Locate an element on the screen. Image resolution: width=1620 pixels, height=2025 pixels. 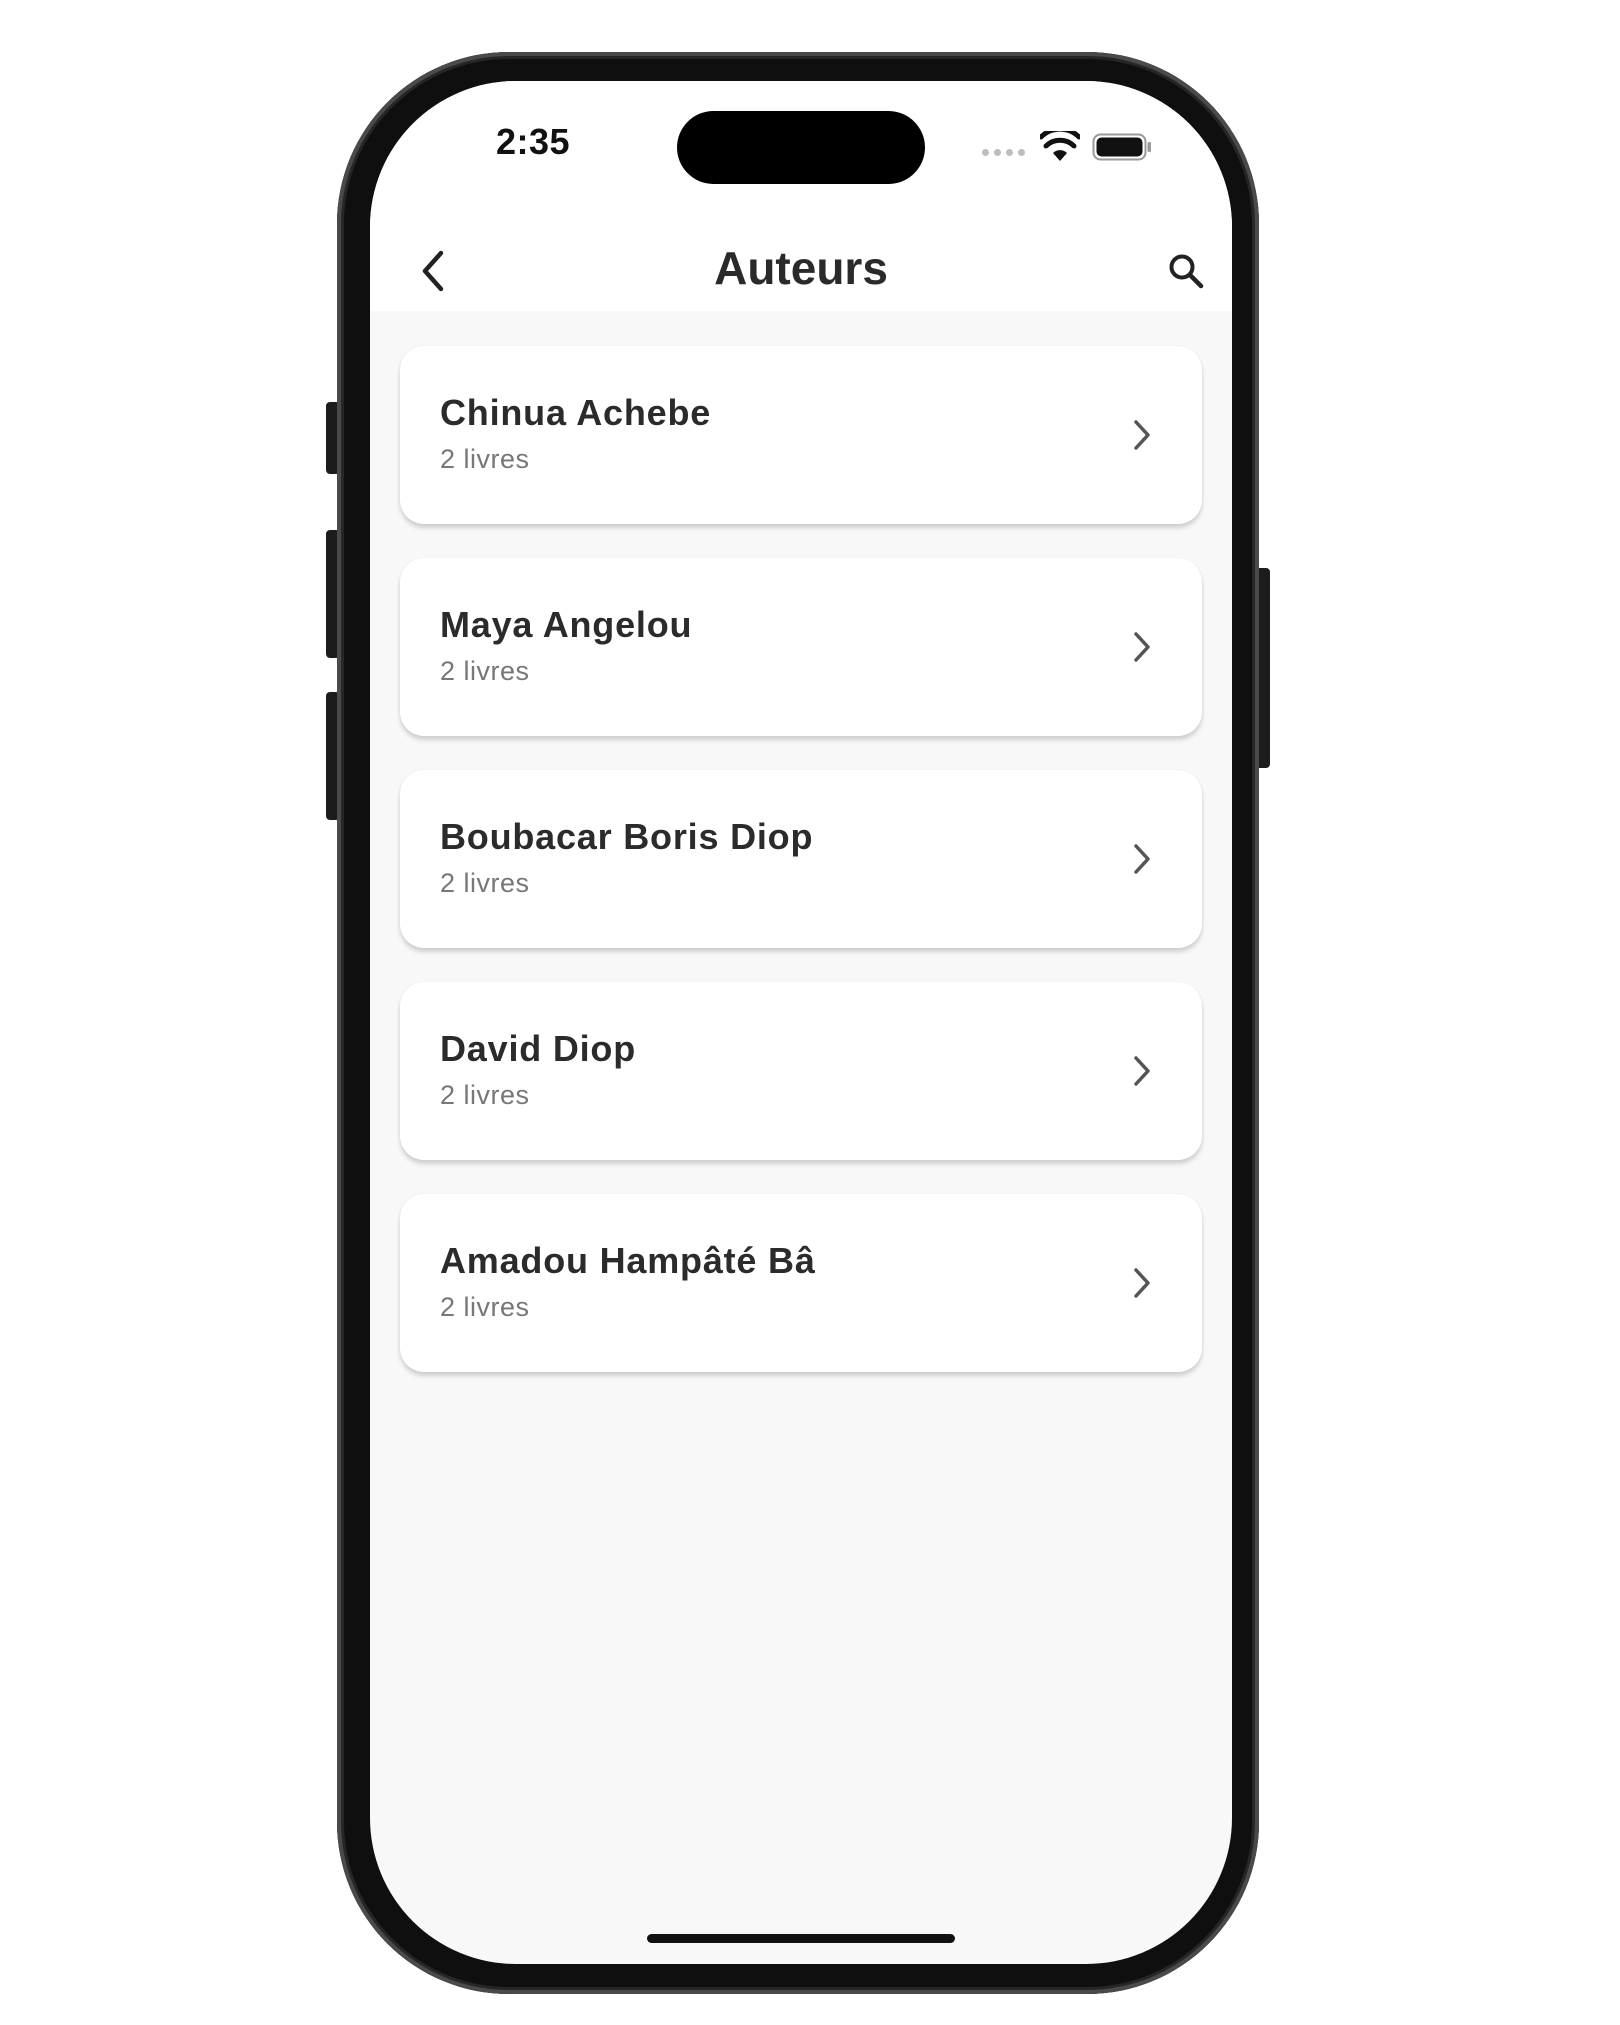
cellular-dots-icon is located at coordinates (1003, 152).